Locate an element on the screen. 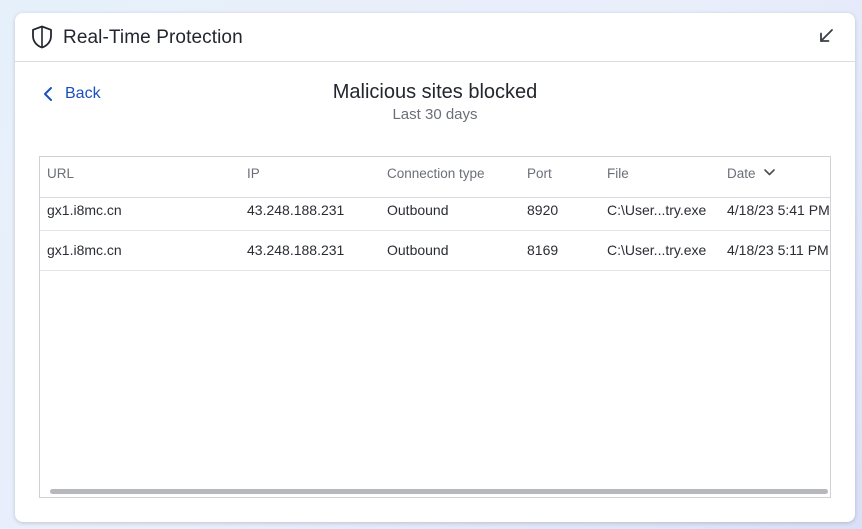 This screenshot has width=862, height=529. column-header-port: Port is located at coordinates (539, 173).